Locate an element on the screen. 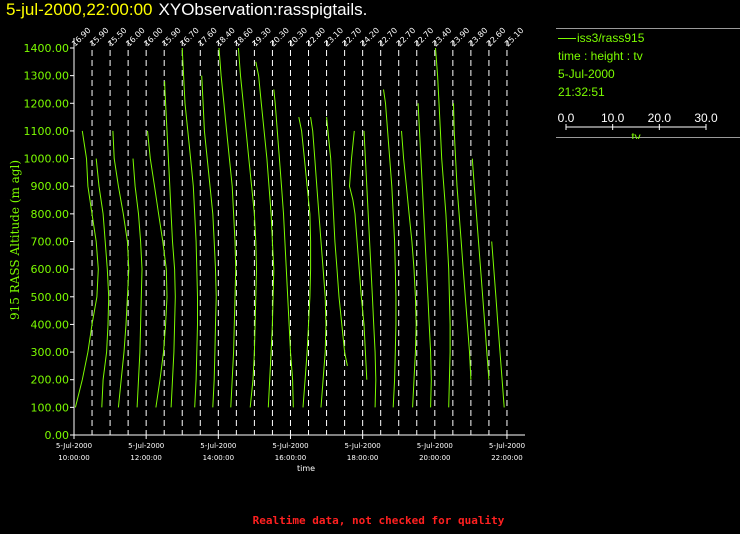  legend-bottom-rule is located at coordinates (648, 137).